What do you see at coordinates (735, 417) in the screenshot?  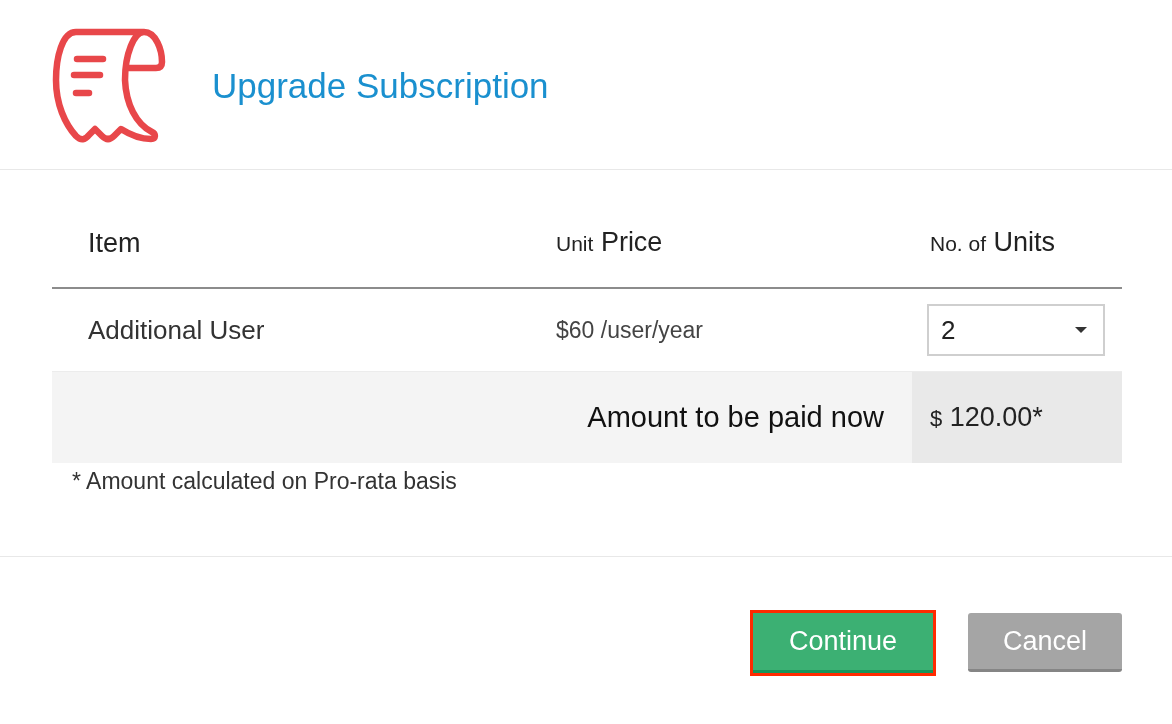 I see `total-label: Amount to be paid now` at bounding box center [735, 417].